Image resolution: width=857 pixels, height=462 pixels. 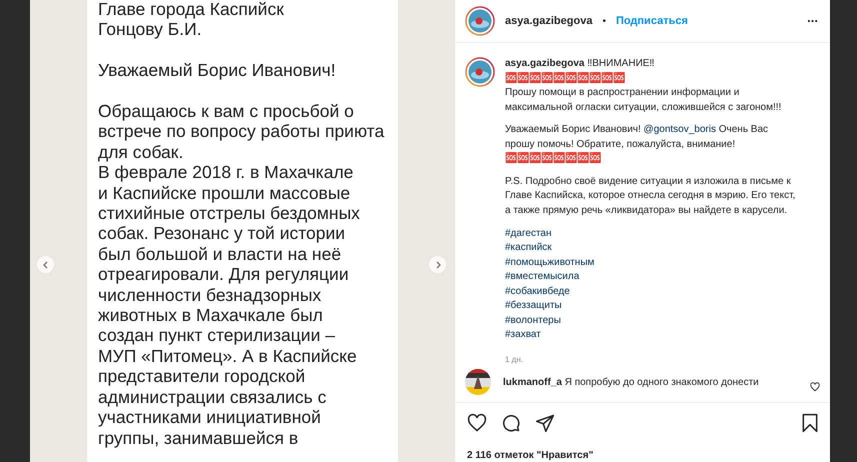 What do you see at coordinates (191, 10) in the screenshot?
I see `letter-line: Главе города Каспийск` at bounding box center [191, 10].